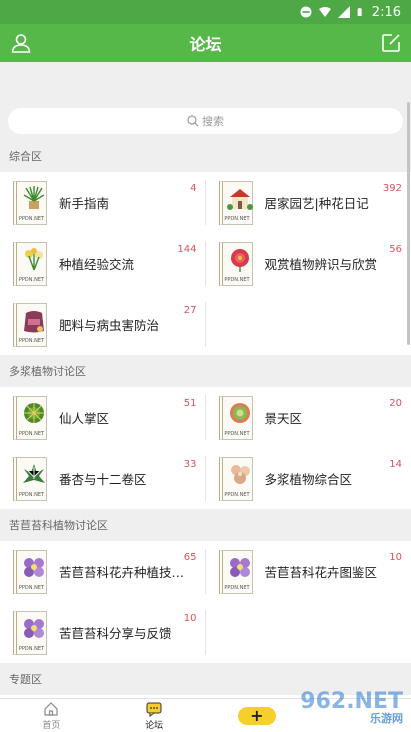 Image resolution: width=411 pixels, height=732 pixels. I want to click on plant-pot-icon: PPDN.NET, so click(30, 202).